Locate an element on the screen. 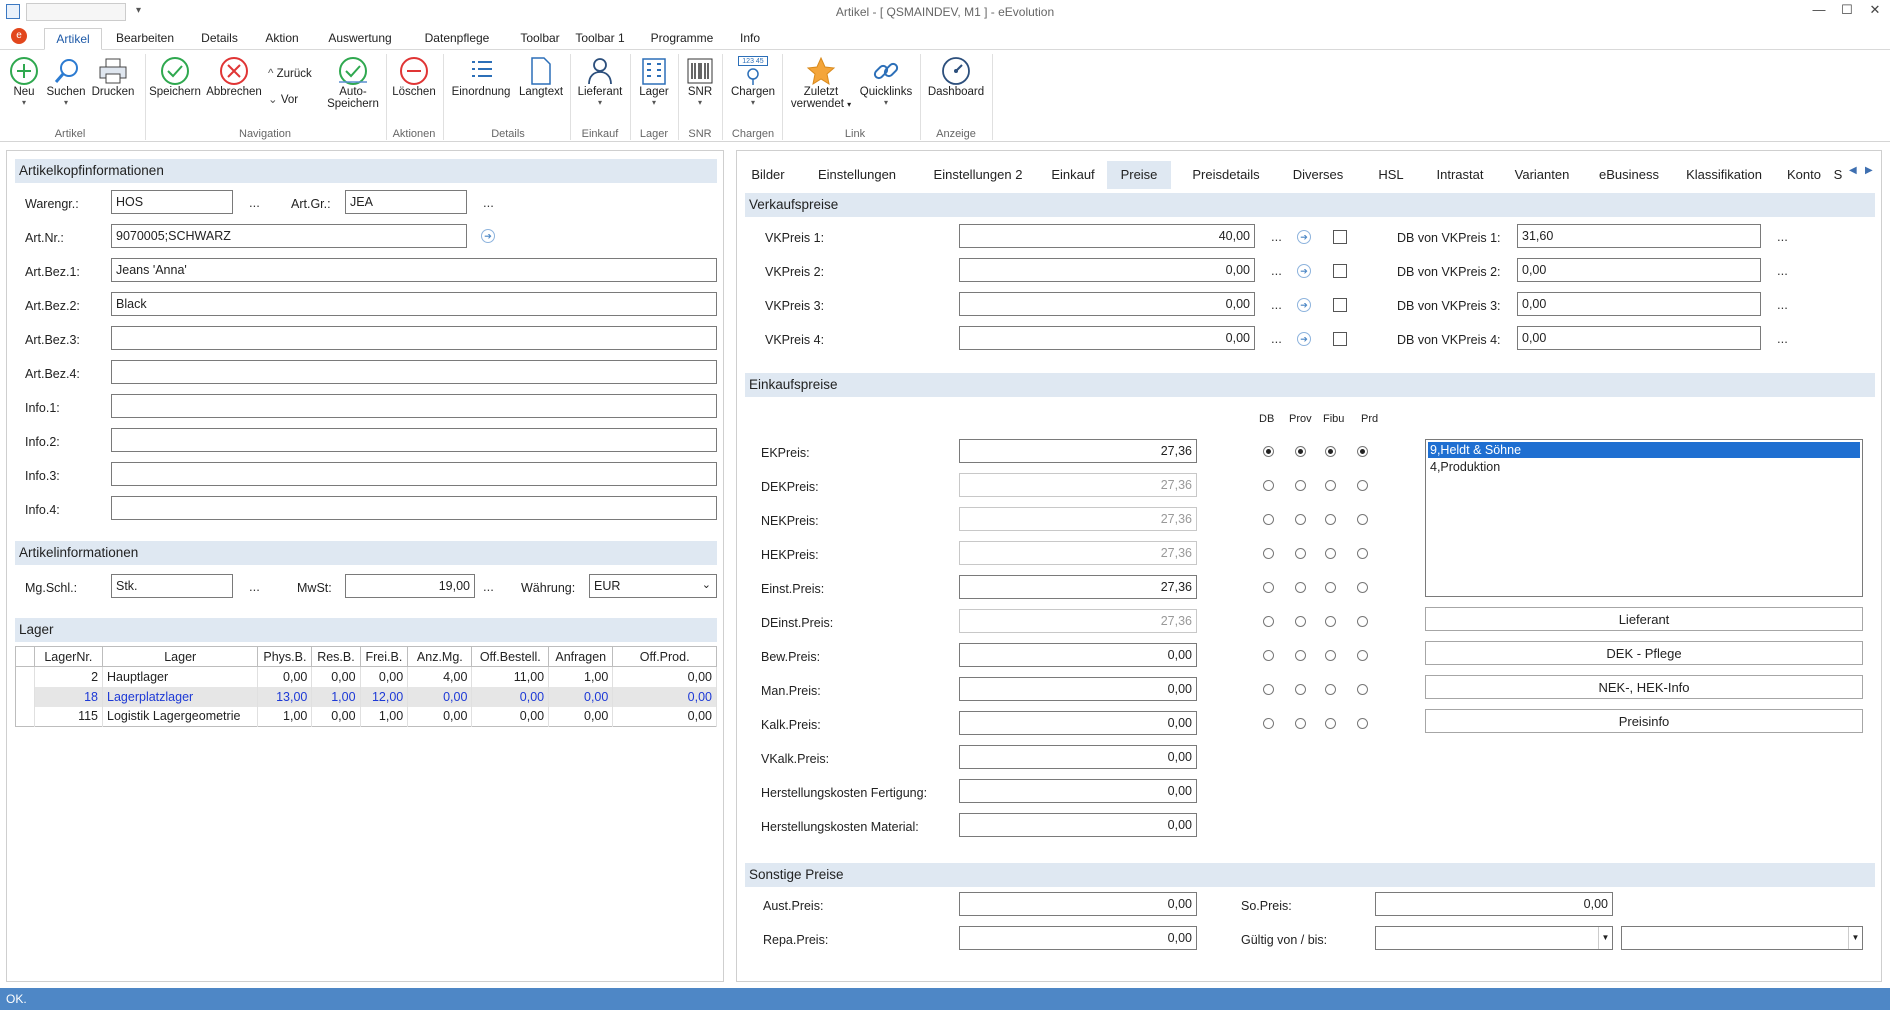  vk4-checkbox is located at coordinates (1340, 339).